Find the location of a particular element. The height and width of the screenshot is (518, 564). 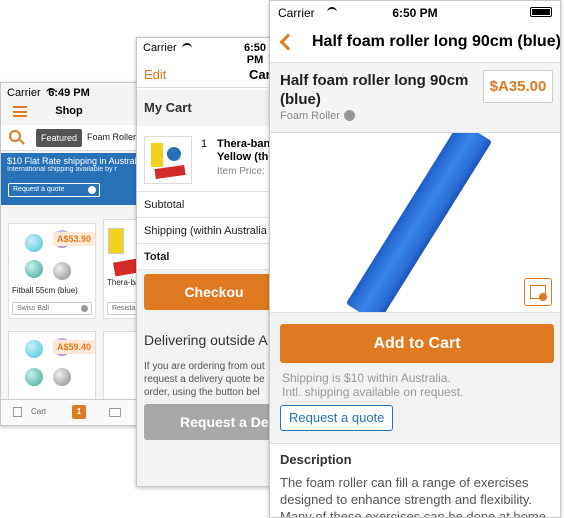

battery-icon is located at coordinates (541, 12).